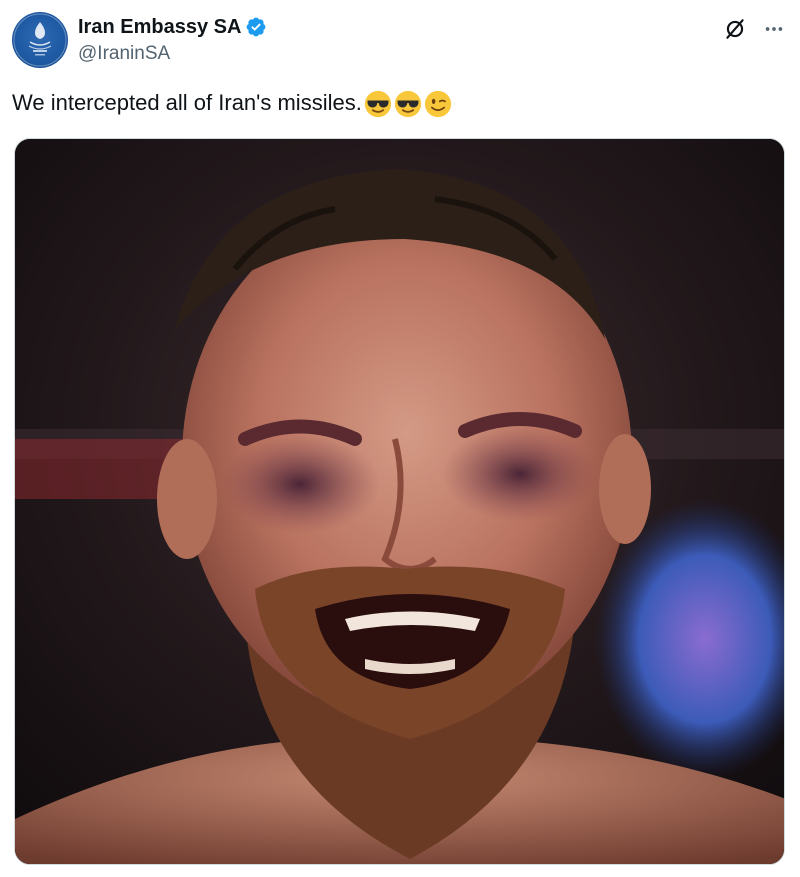 This screenshot has height=877, width=800. I want to click on author-handle: @IraninSA, so click(124, 54).